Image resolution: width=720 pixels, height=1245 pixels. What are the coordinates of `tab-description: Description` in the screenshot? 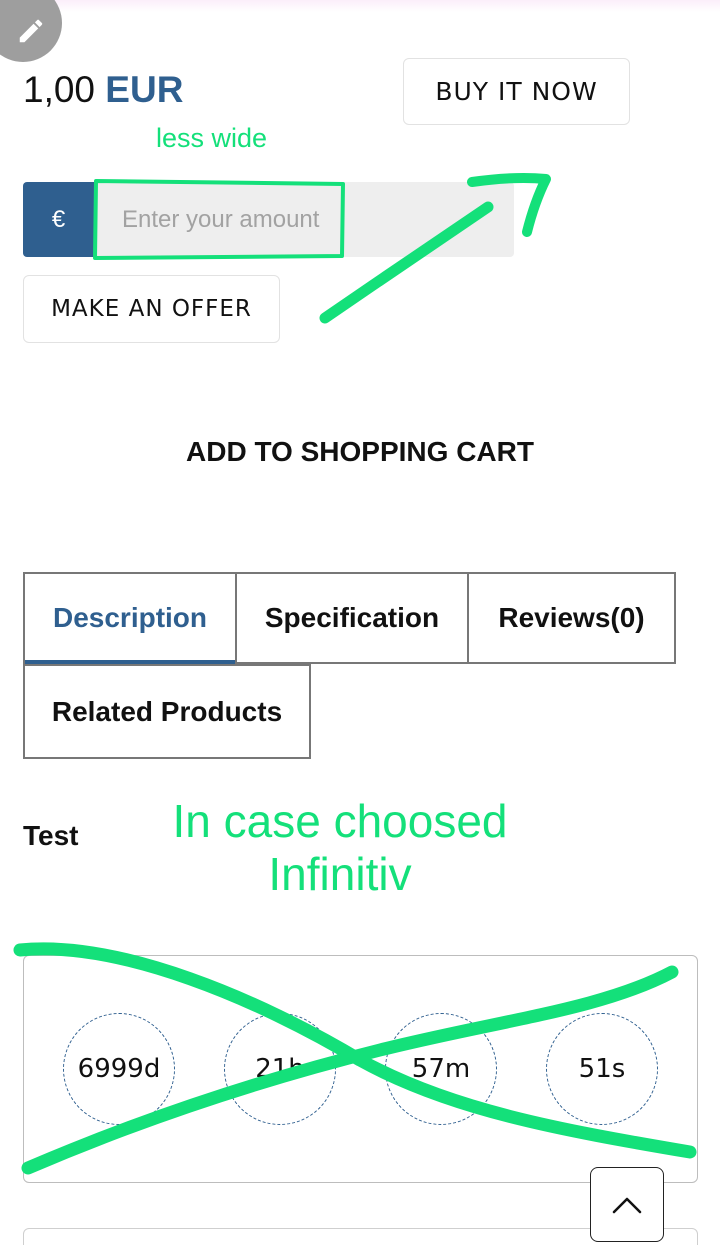 It's located at (130, 618).